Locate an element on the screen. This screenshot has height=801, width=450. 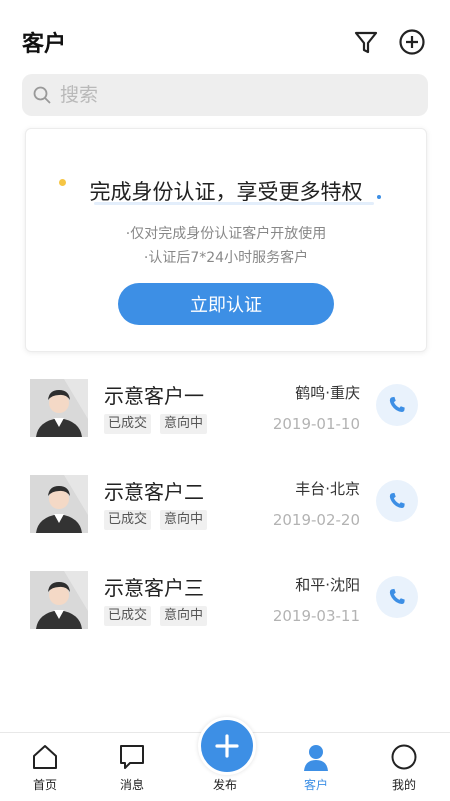
customer-item: 示意客户二 已成交 意向中 丰台·北京 2019-02-20 is located at coordinates (225, 503).